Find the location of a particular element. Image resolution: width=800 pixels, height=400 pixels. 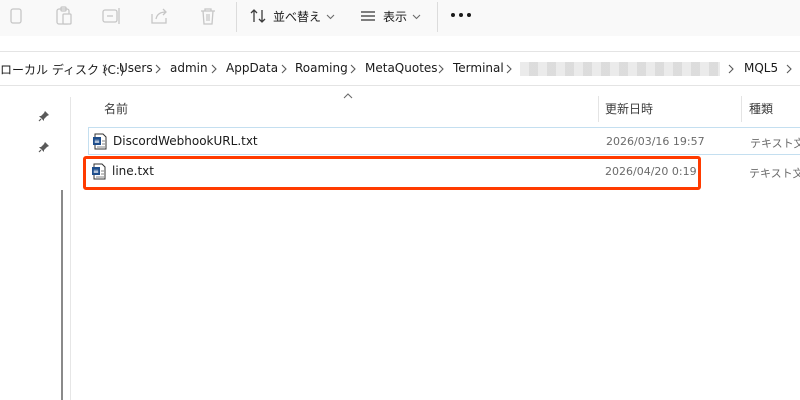

redacted-folder-name is located at coordinates (620, 69).